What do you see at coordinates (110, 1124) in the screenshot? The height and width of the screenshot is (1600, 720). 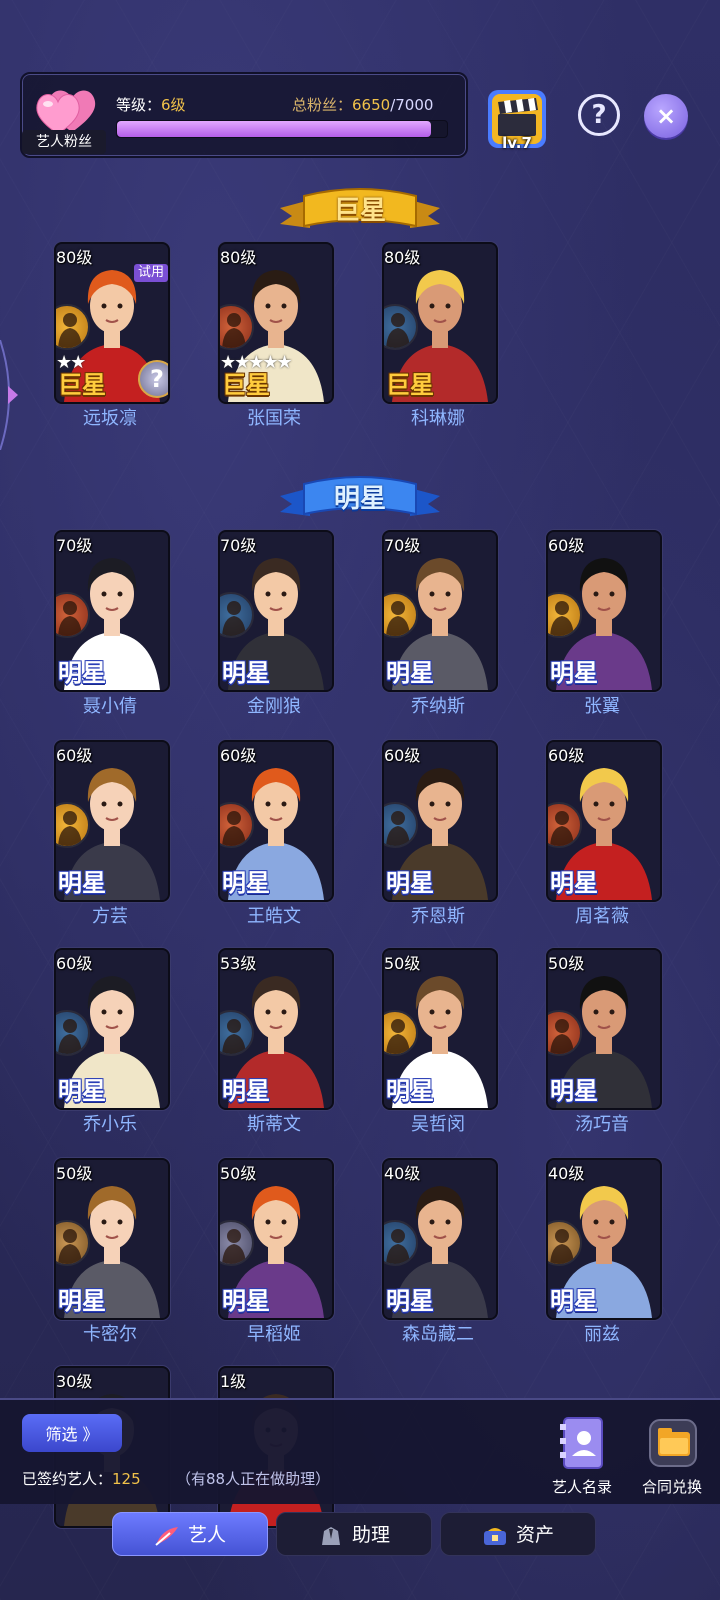 I see `artist-name: 乔小乐` at bounding box center [110, 1124].